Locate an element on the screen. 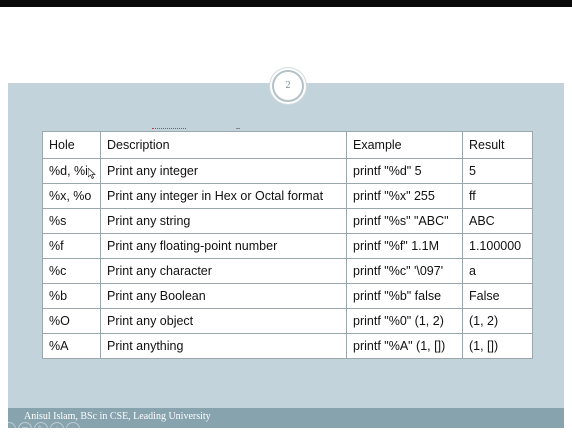 This screenshot has width=572, height=438. table-row: %d, %i Print any integer printf "%d" 55 is located at coordinates (287, 171).